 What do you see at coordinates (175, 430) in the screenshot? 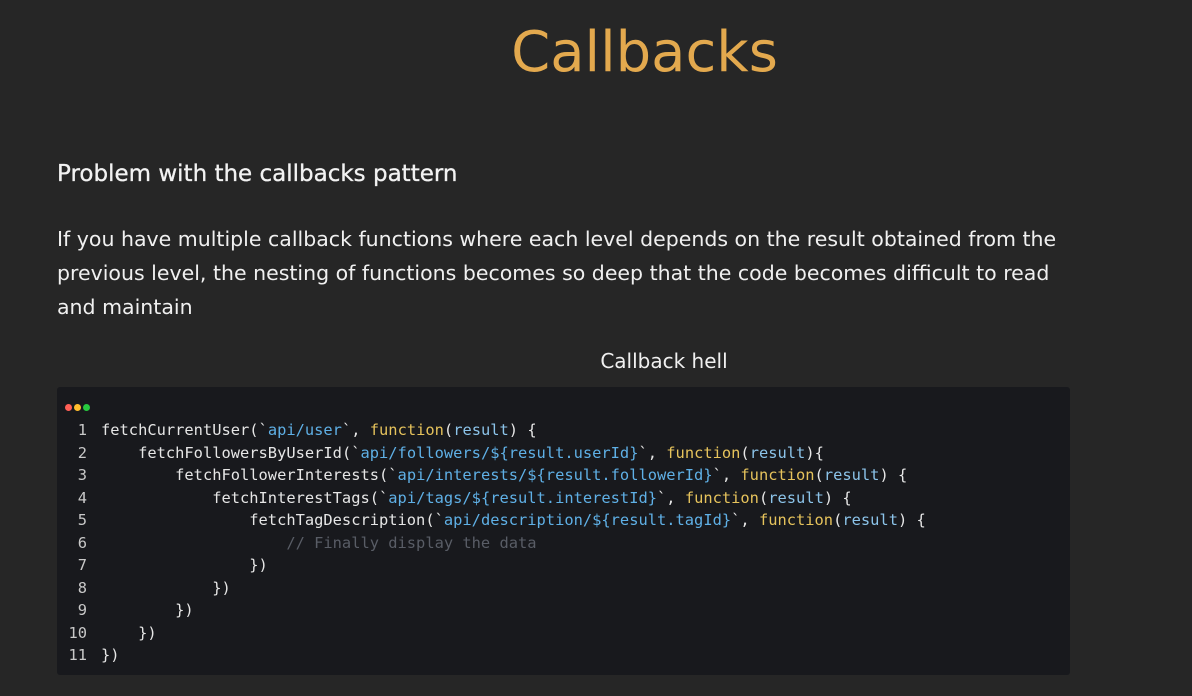
I see `code-function-name: fetchCurrentUser` at bounding box center [175, 430].